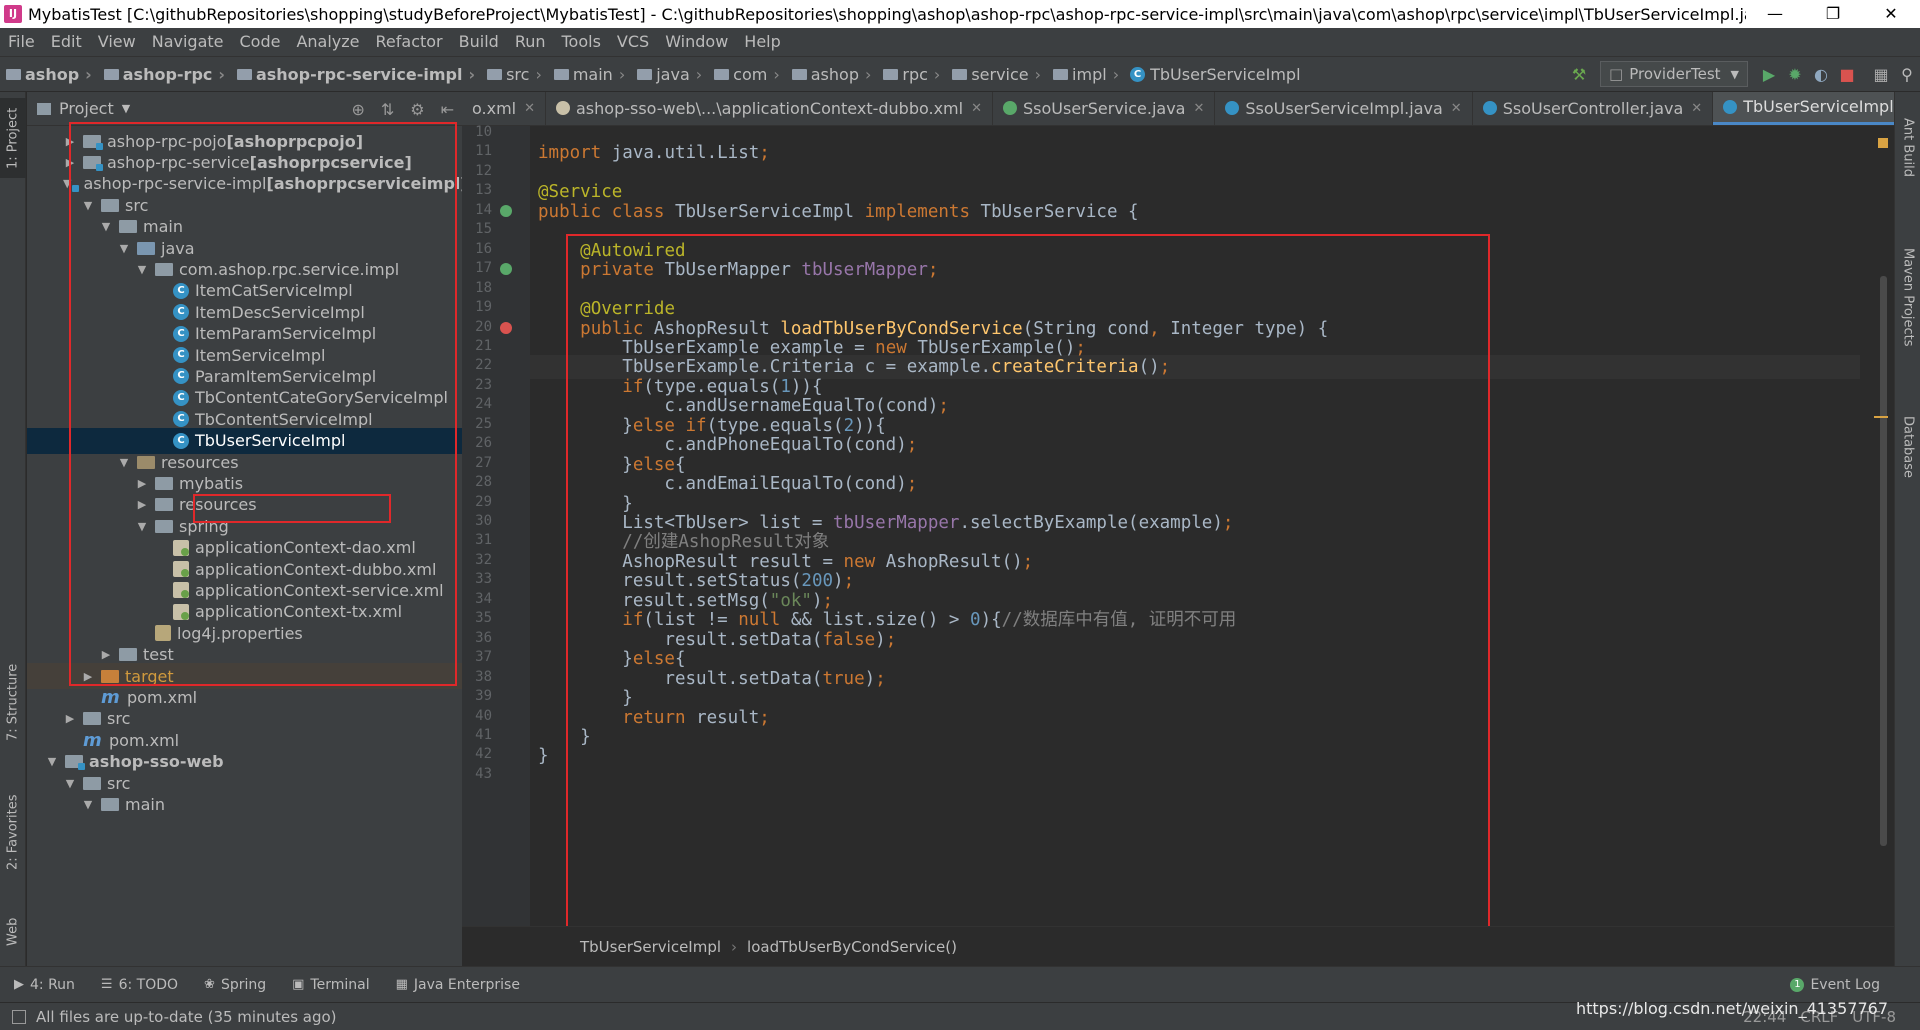  What do you see at coordinates (260, 42) in the screenshot?
I see `menu-code: Code` at bounding box center [260, 42].